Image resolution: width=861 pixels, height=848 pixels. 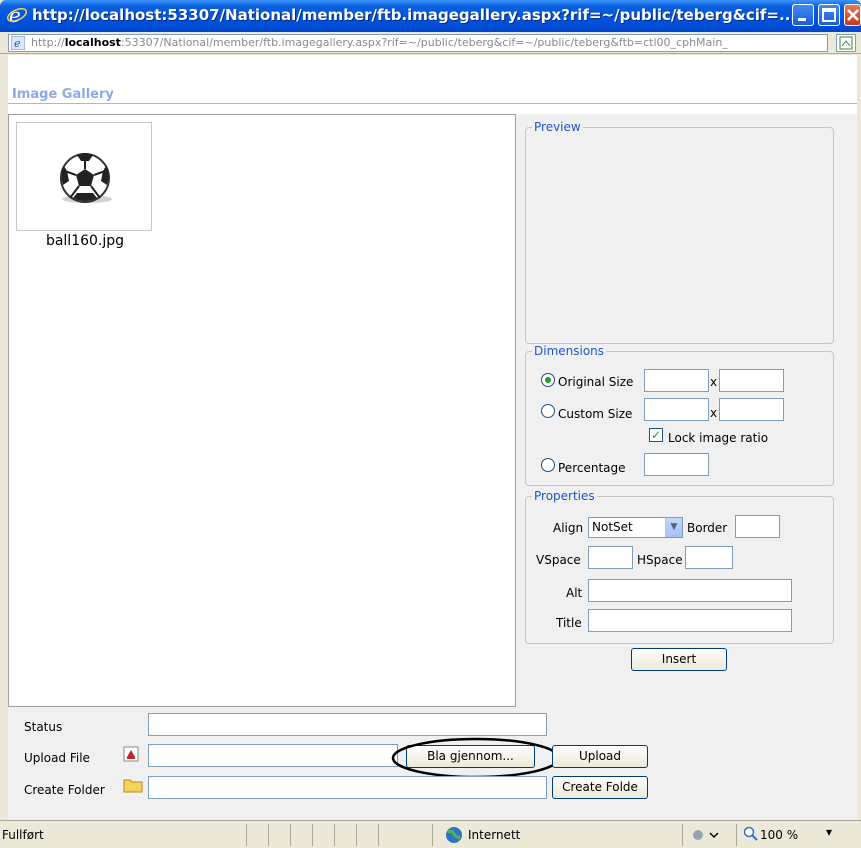 What do you see at coordinates (548, 380) in the screenshot?
I see `original-size-radio` at bounding box center [548, 380].